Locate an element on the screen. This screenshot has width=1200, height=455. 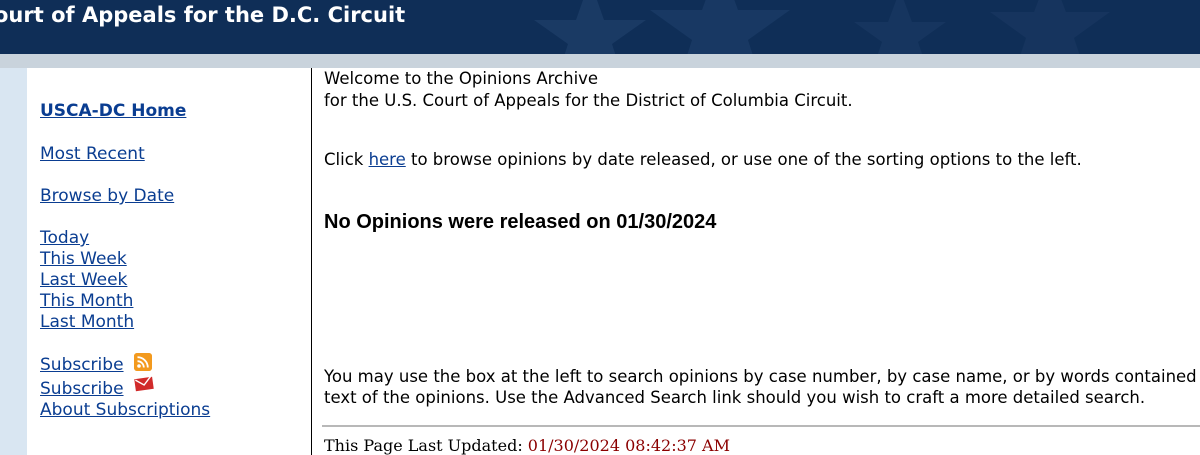
nav-link-home: USCA-DC Home is located at coordinates (113, 111).